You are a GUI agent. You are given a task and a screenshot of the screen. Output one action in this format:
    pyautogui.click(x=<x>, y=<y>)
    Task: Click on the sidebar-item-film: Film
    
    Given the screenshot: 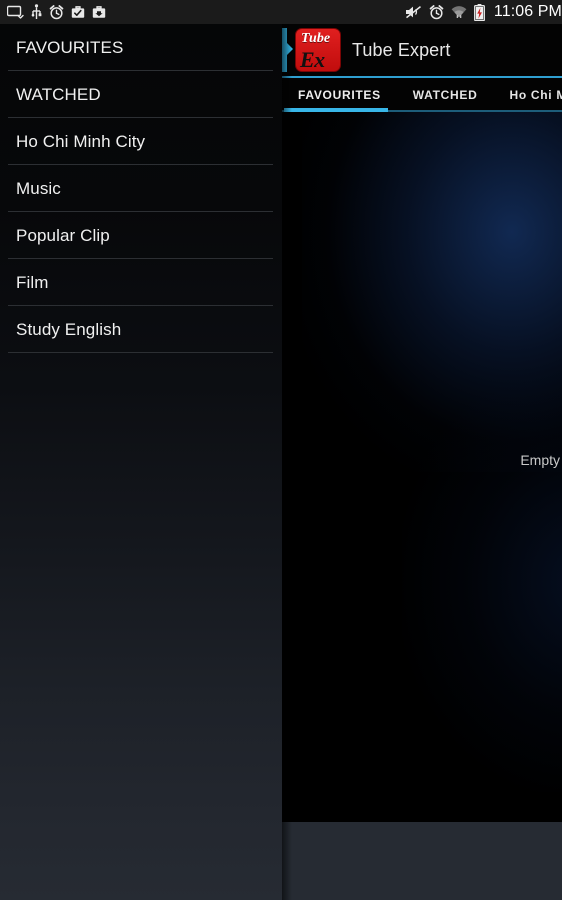 What is the action you would take?
    pyautogui.click(x=141, y=282)
    